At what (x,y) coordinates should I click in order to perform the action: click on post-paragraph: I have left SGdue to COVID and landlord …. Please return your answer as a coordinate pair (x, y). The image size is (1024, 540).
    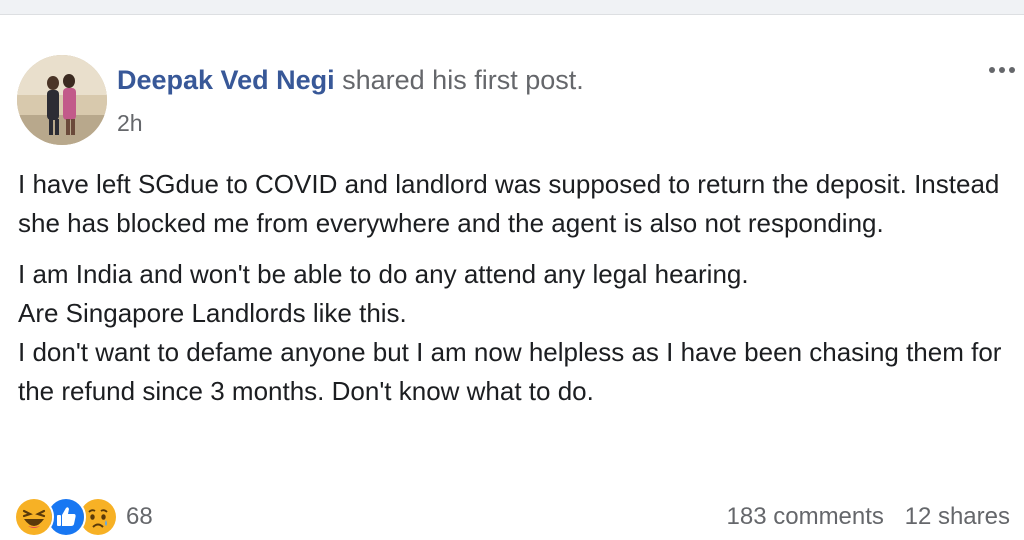
    Looking at the image, I should click on (509, 203).